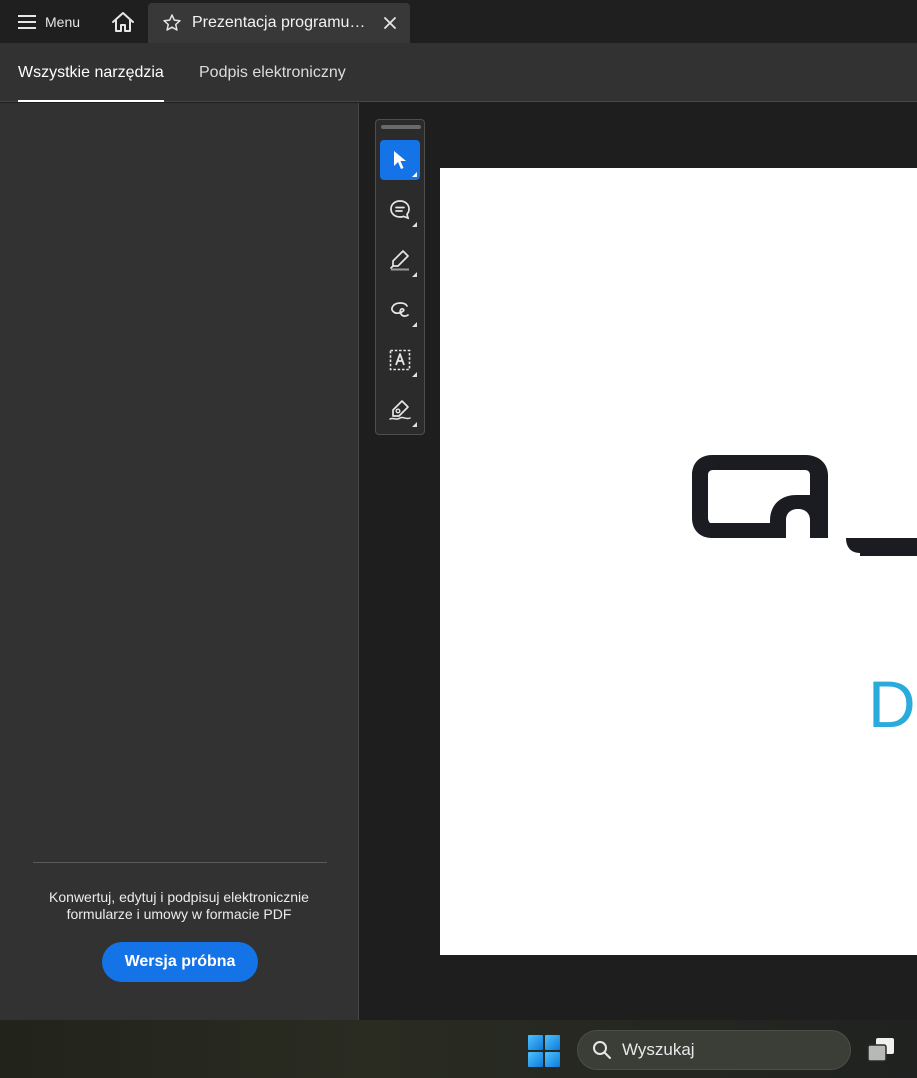 This screenshot has width=917, height=1078. I want to click on add-comment-icon, so click(400, 210).